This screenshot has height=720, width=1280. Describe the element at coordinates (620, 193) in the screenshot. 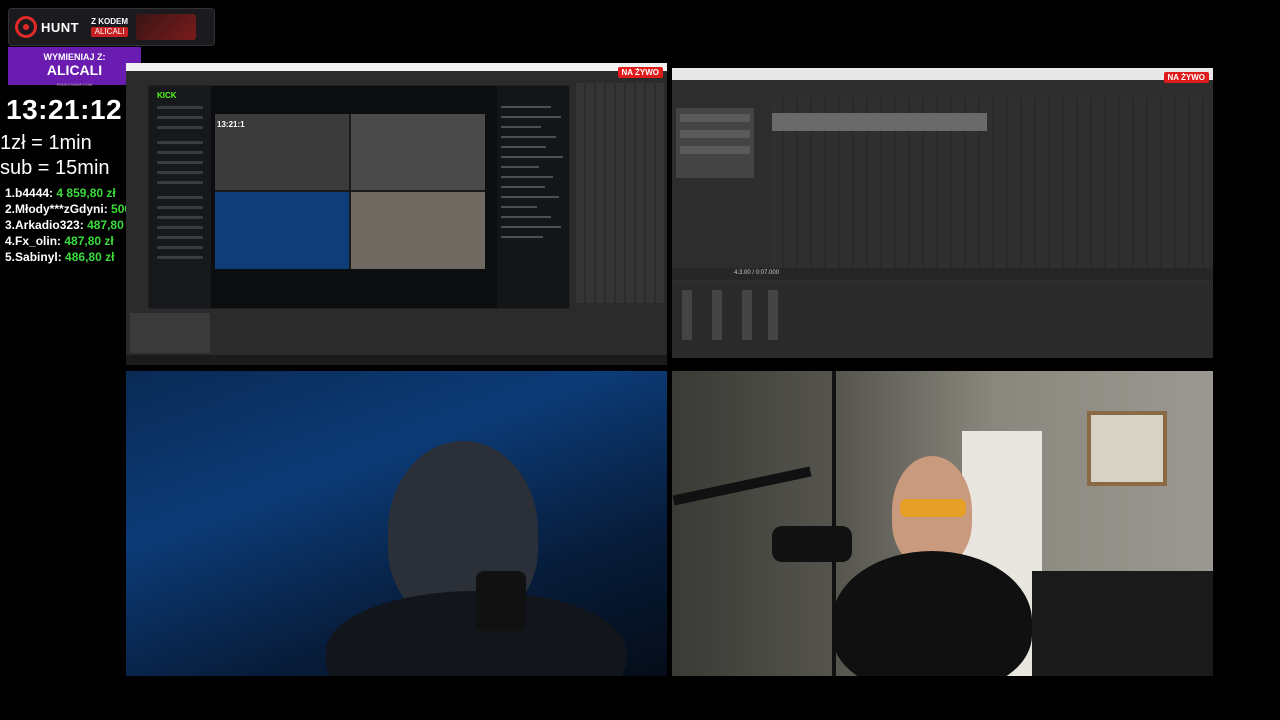

I see `daw-background` at that location.